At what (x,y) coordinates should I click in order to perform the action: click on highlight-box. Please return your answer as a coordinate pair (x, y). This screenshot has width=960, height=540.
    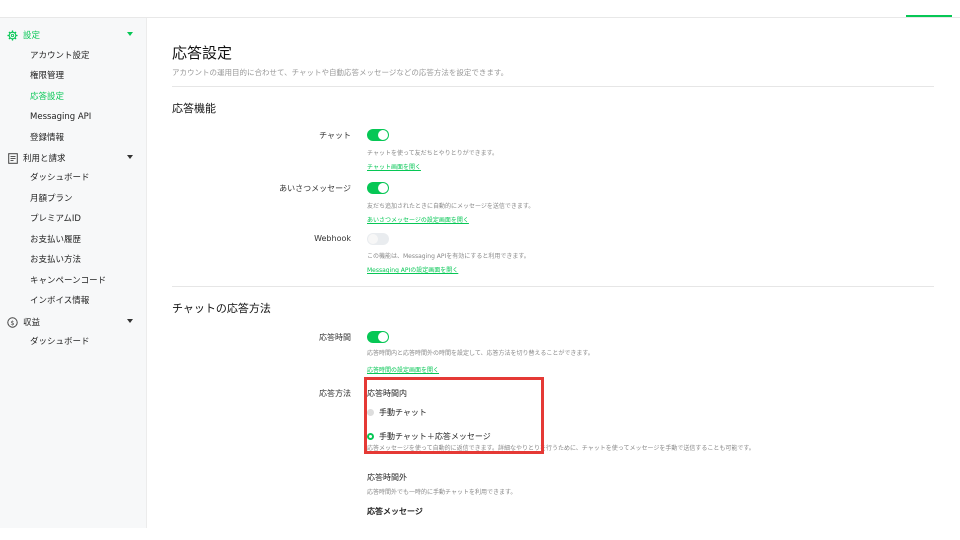
    Looking at the image, I should click on (454, 415).